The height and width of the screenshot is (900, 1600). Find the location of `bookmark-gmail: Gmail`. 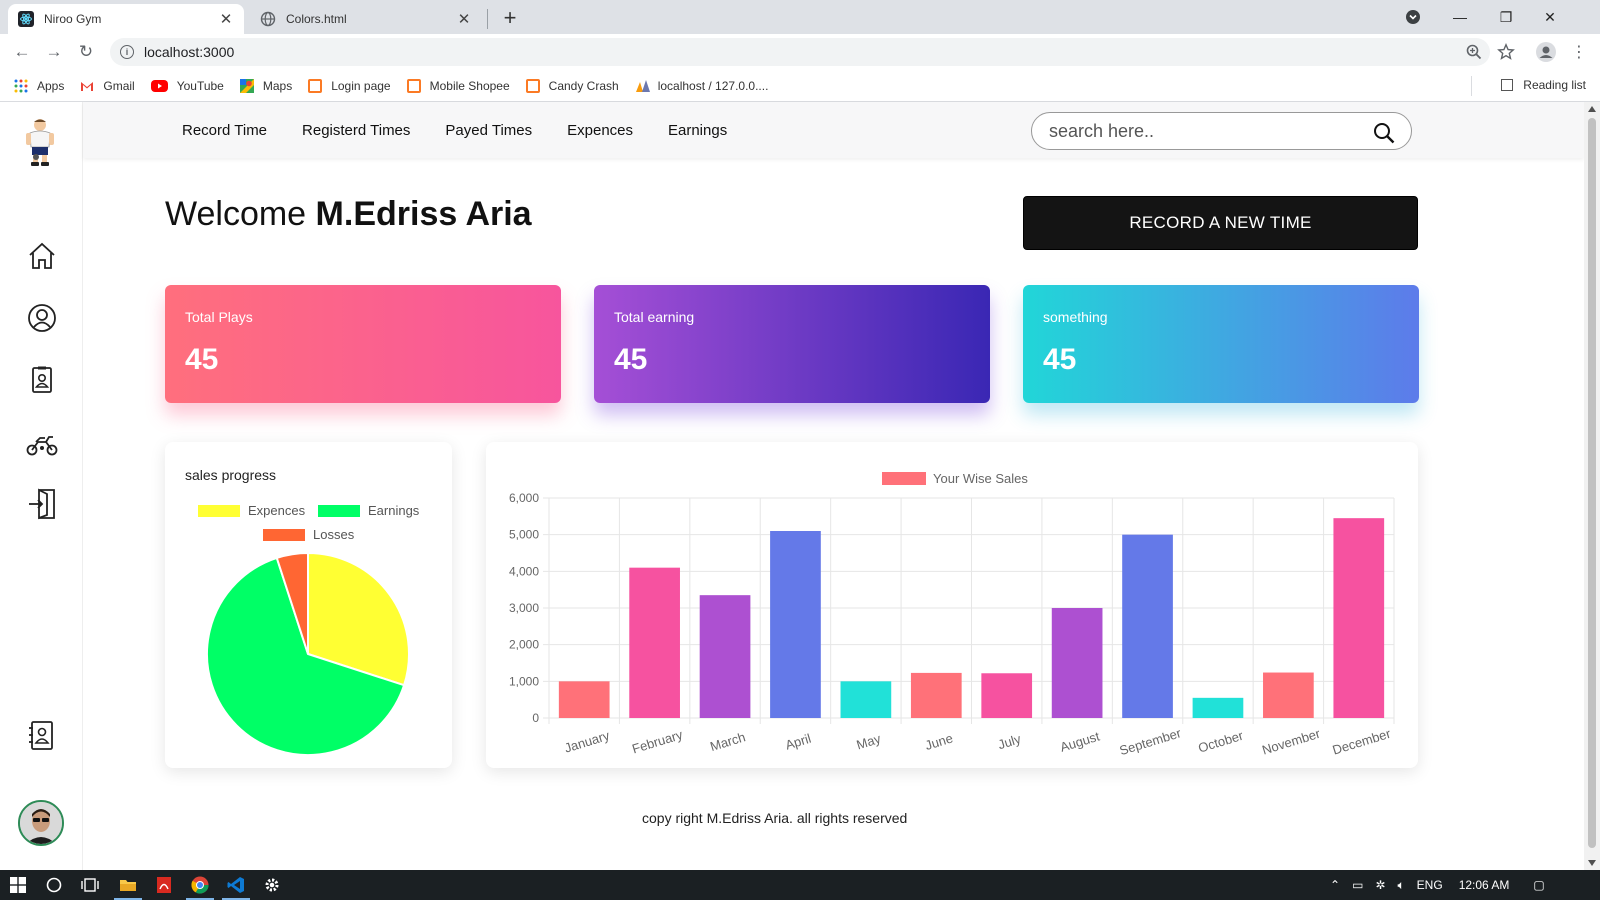

bookmark-gmail: Gmail is located at coordinates (107, 86).